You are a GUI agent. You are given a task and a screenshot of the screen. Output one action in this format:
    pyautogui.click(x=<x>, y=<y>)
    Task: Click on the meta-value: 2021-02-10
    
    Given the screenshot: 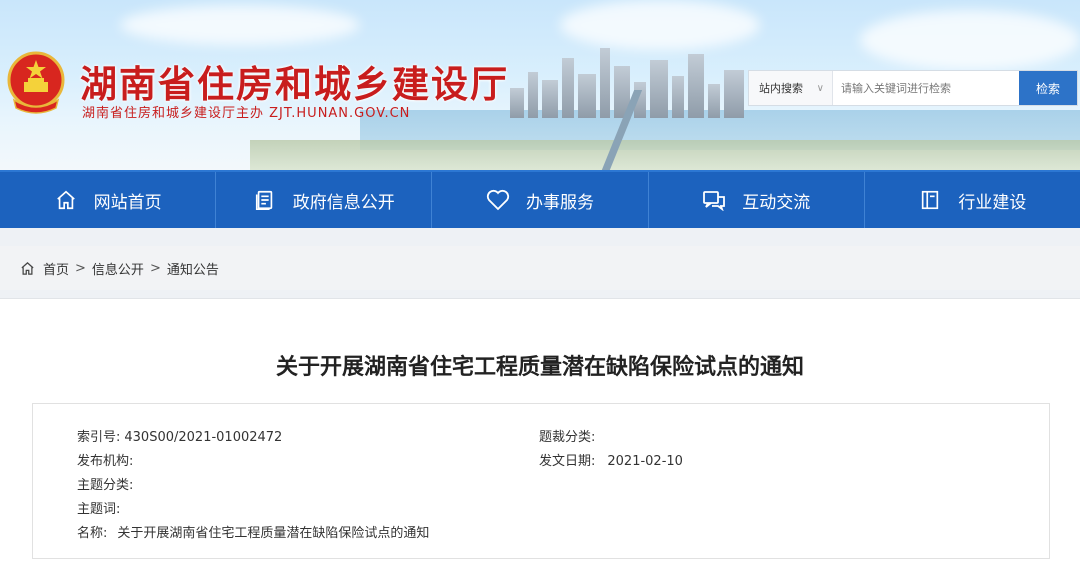 What is the action you would take?
    pyautogui.click(x=645, y=461)
    